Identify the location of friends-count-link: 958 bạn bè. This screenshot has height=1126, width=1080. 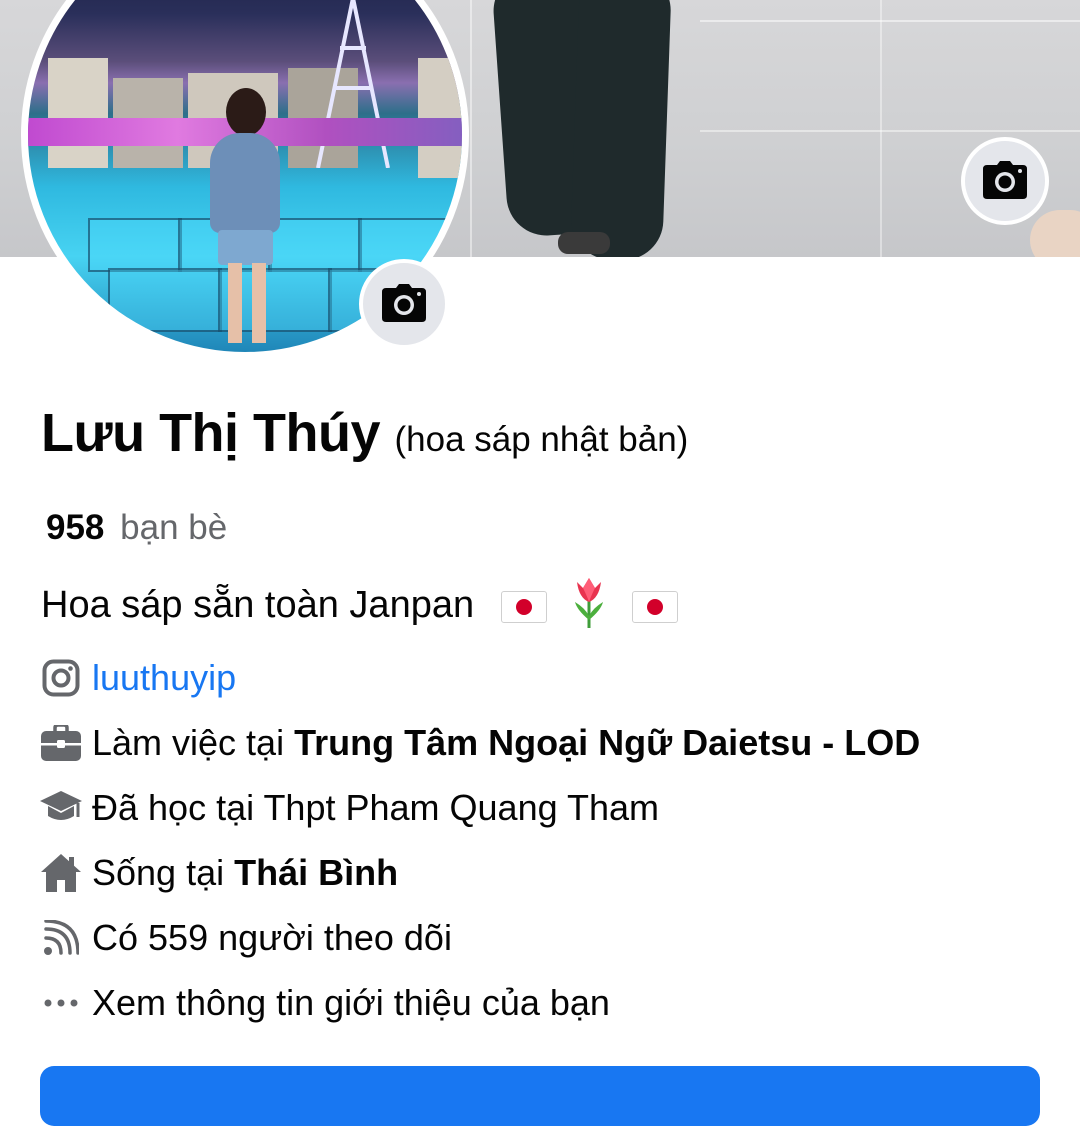
(136, 528).